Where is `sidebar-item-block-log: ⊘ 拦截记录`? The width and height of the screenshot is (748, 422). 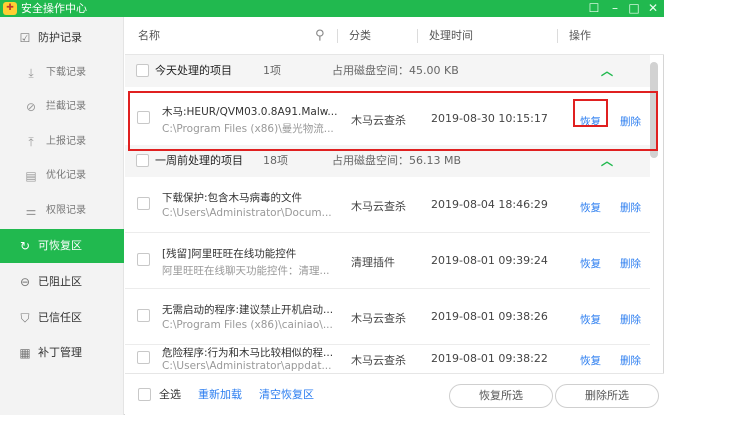
sidebar-item-block-log: ⊘ 拦截记录 is located at coordinates (62, 107).